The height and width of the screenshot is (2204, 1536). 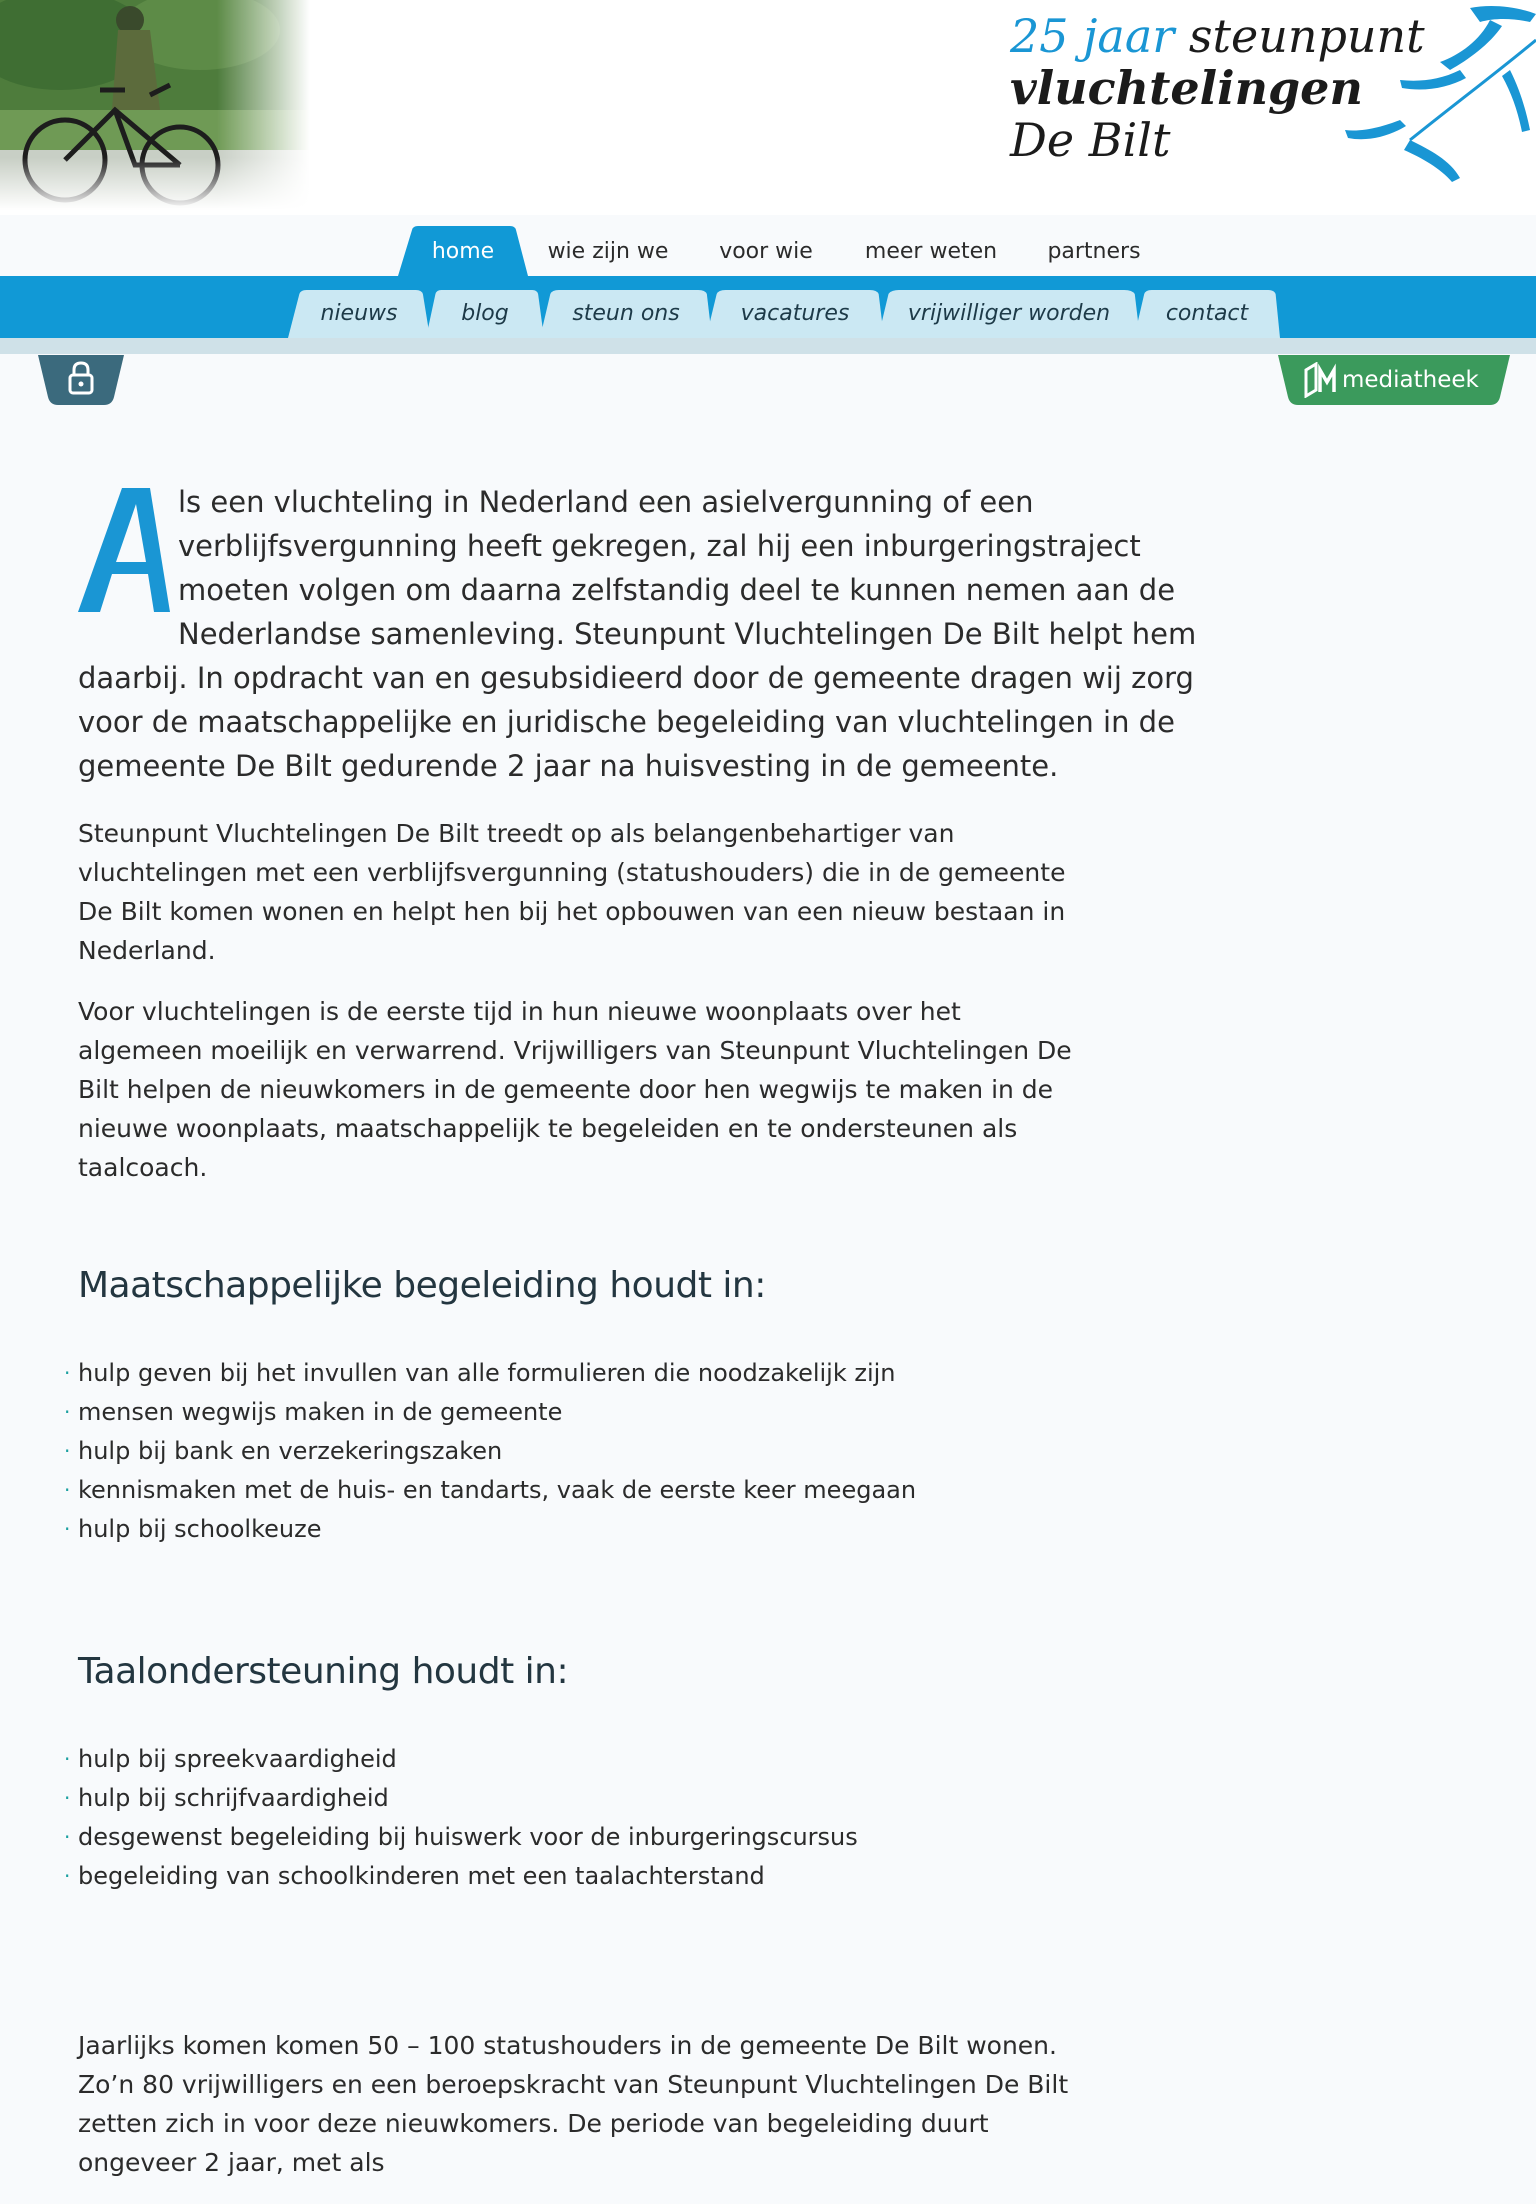 What do you see at coordinates (323, 1671) in the screenshot?
I see `heading-taalondersteuning: Taalondersteuning houdt in:` at bounding box center [323, 1671].